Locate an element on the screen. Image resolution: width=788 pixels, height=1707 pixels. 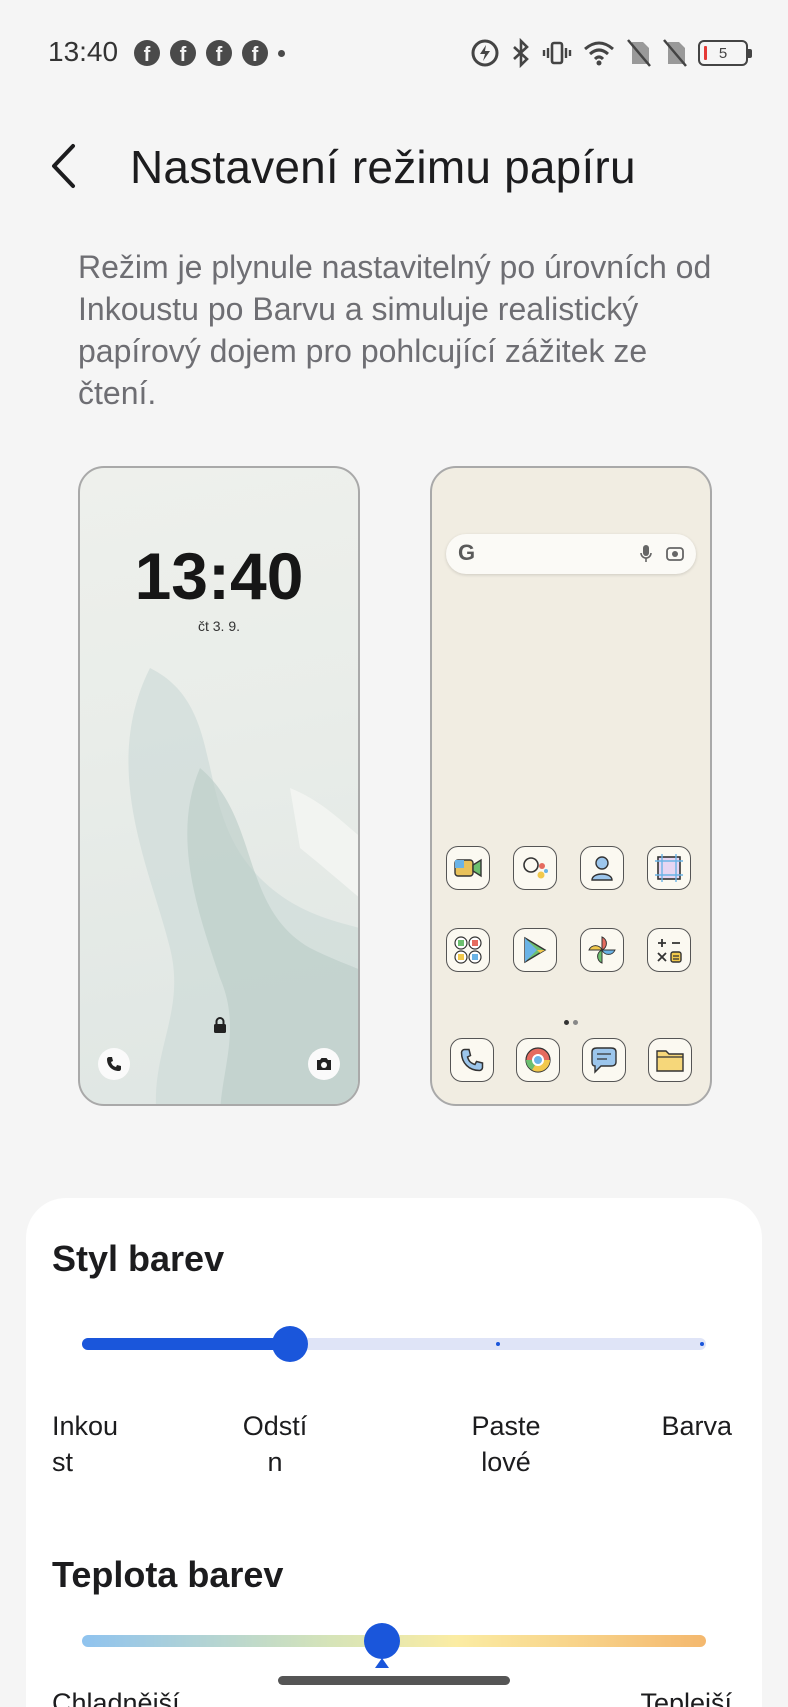
color-style-labels: Inkou st Odstí n Paste lové Barva is located at coordinates (392, 1448).